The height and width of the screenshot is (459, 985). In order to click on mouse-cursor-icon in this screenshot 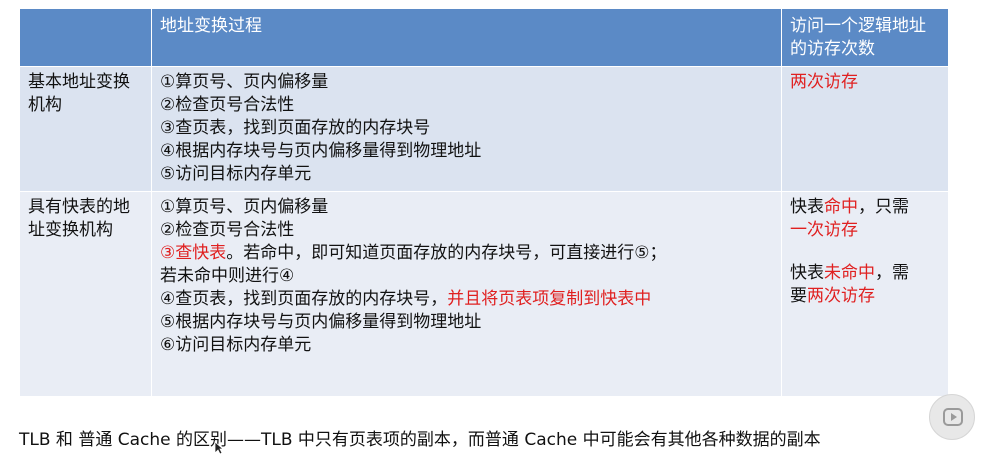, I will do `click(219, 448)`.